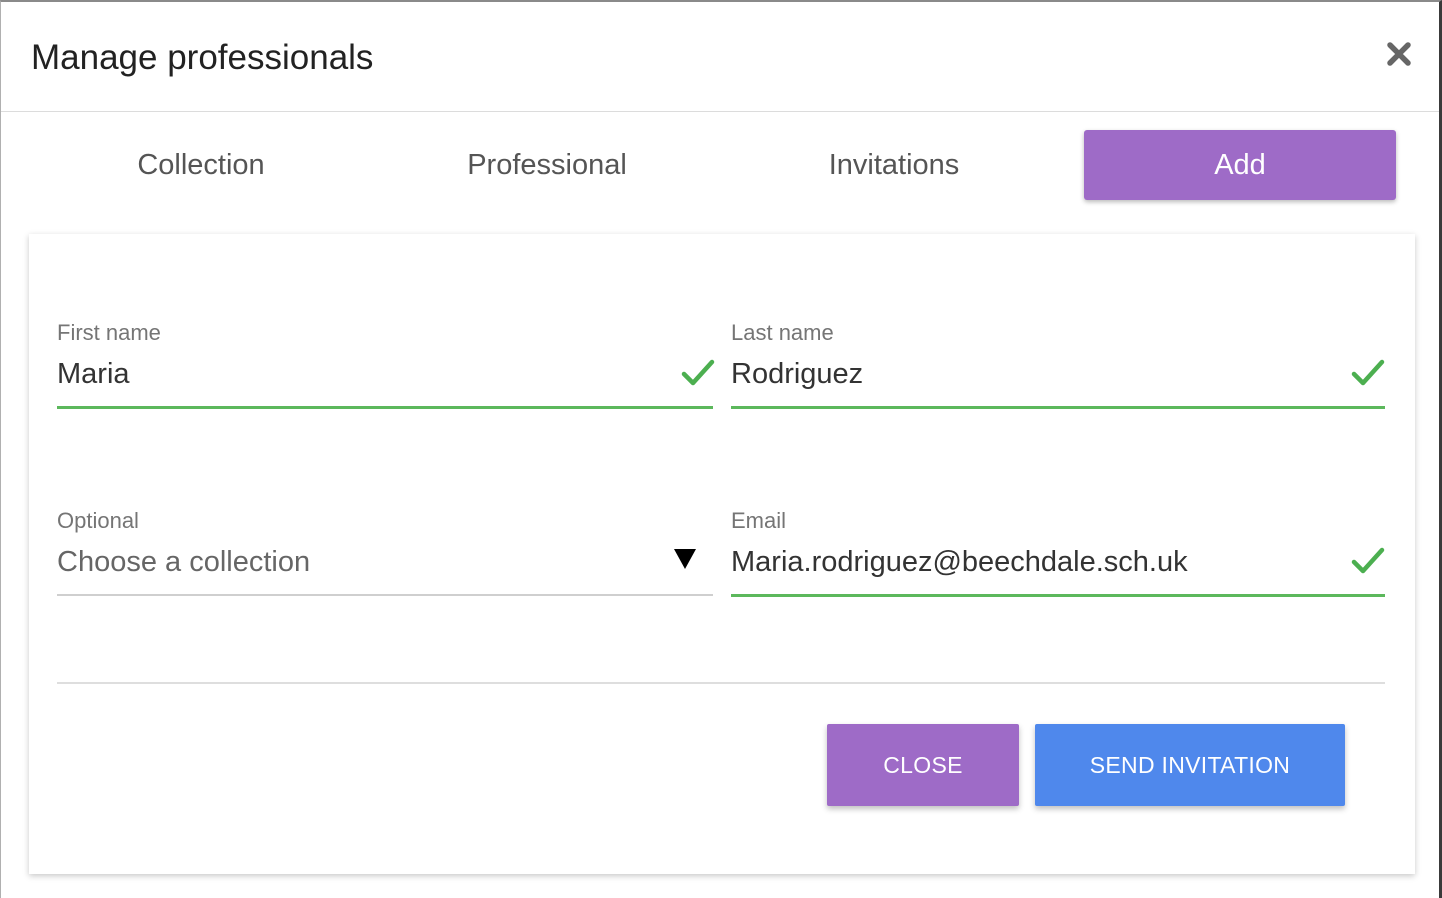 The height and width of the screenshot is (898, 1442). I want to click on close-button: CLOSE, so click(923, 765).